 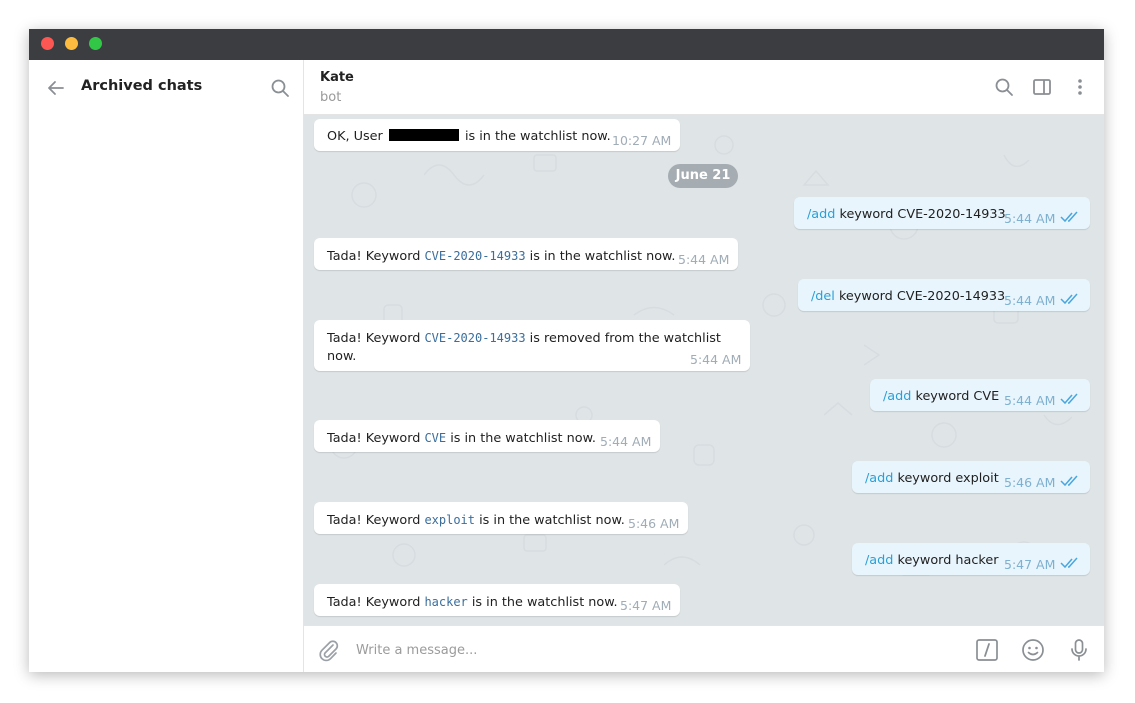 I want to click on message-outgoing: /add keyword hacker 5:47 AM, so click(x=971, y=559).